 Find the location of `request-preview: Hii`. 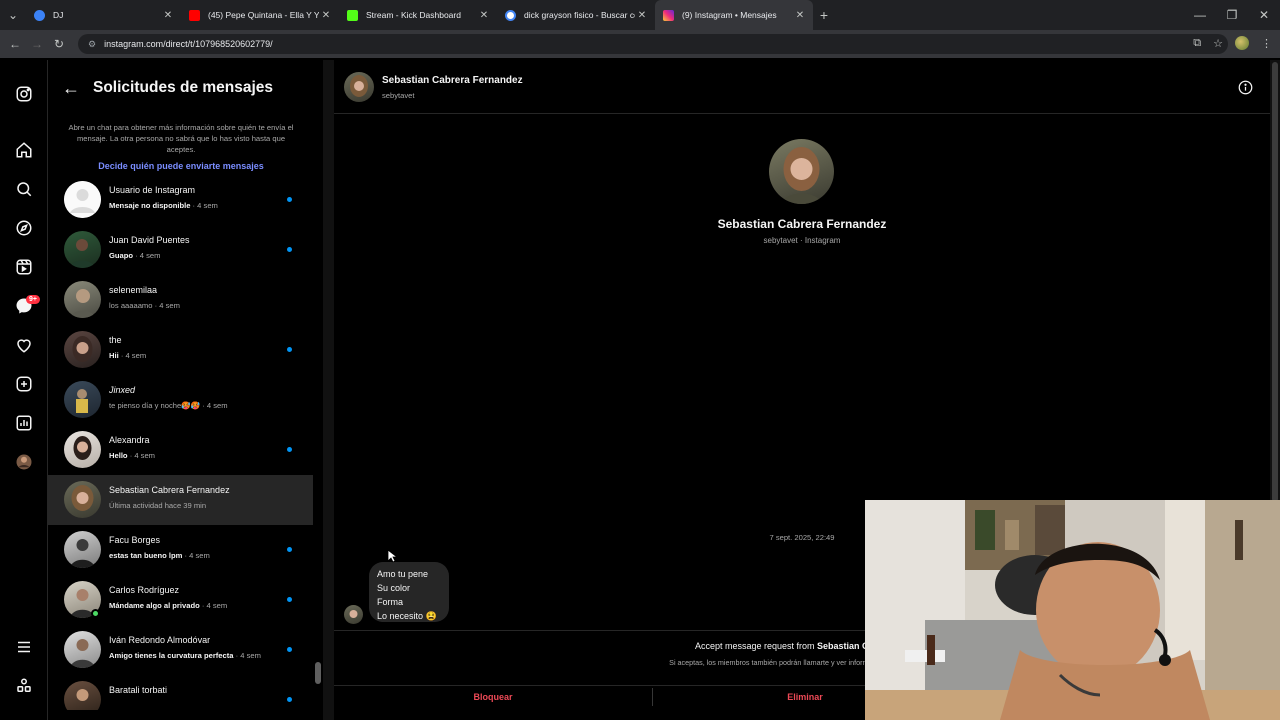

request-preview: Hii is located at coordinates (114, 355).